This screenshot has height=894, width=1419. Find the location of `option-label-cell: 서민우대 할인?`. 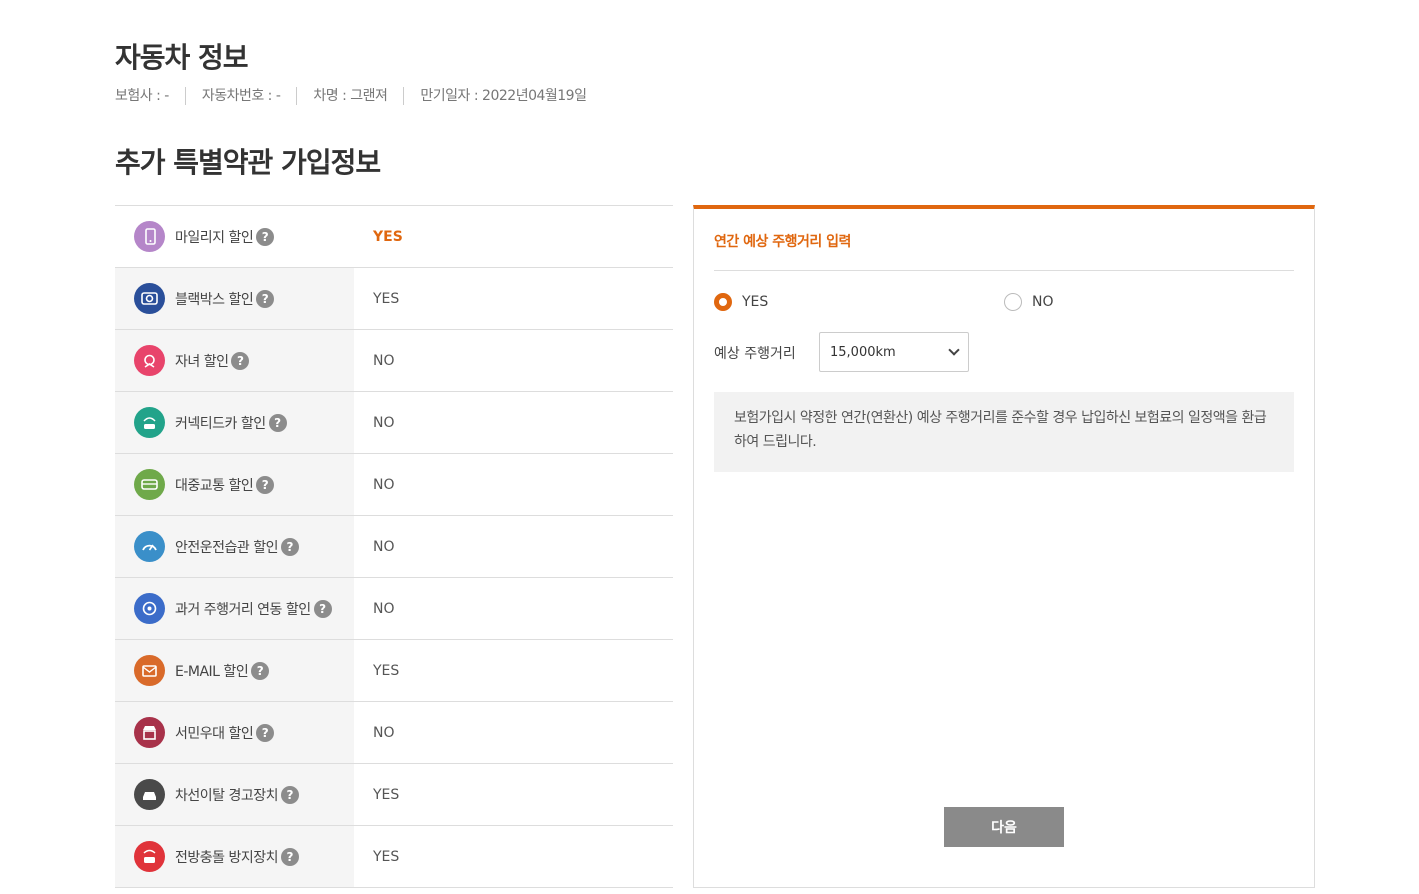

option-label-cell: 서민우대 할인? is located at coordinates (234, 732).